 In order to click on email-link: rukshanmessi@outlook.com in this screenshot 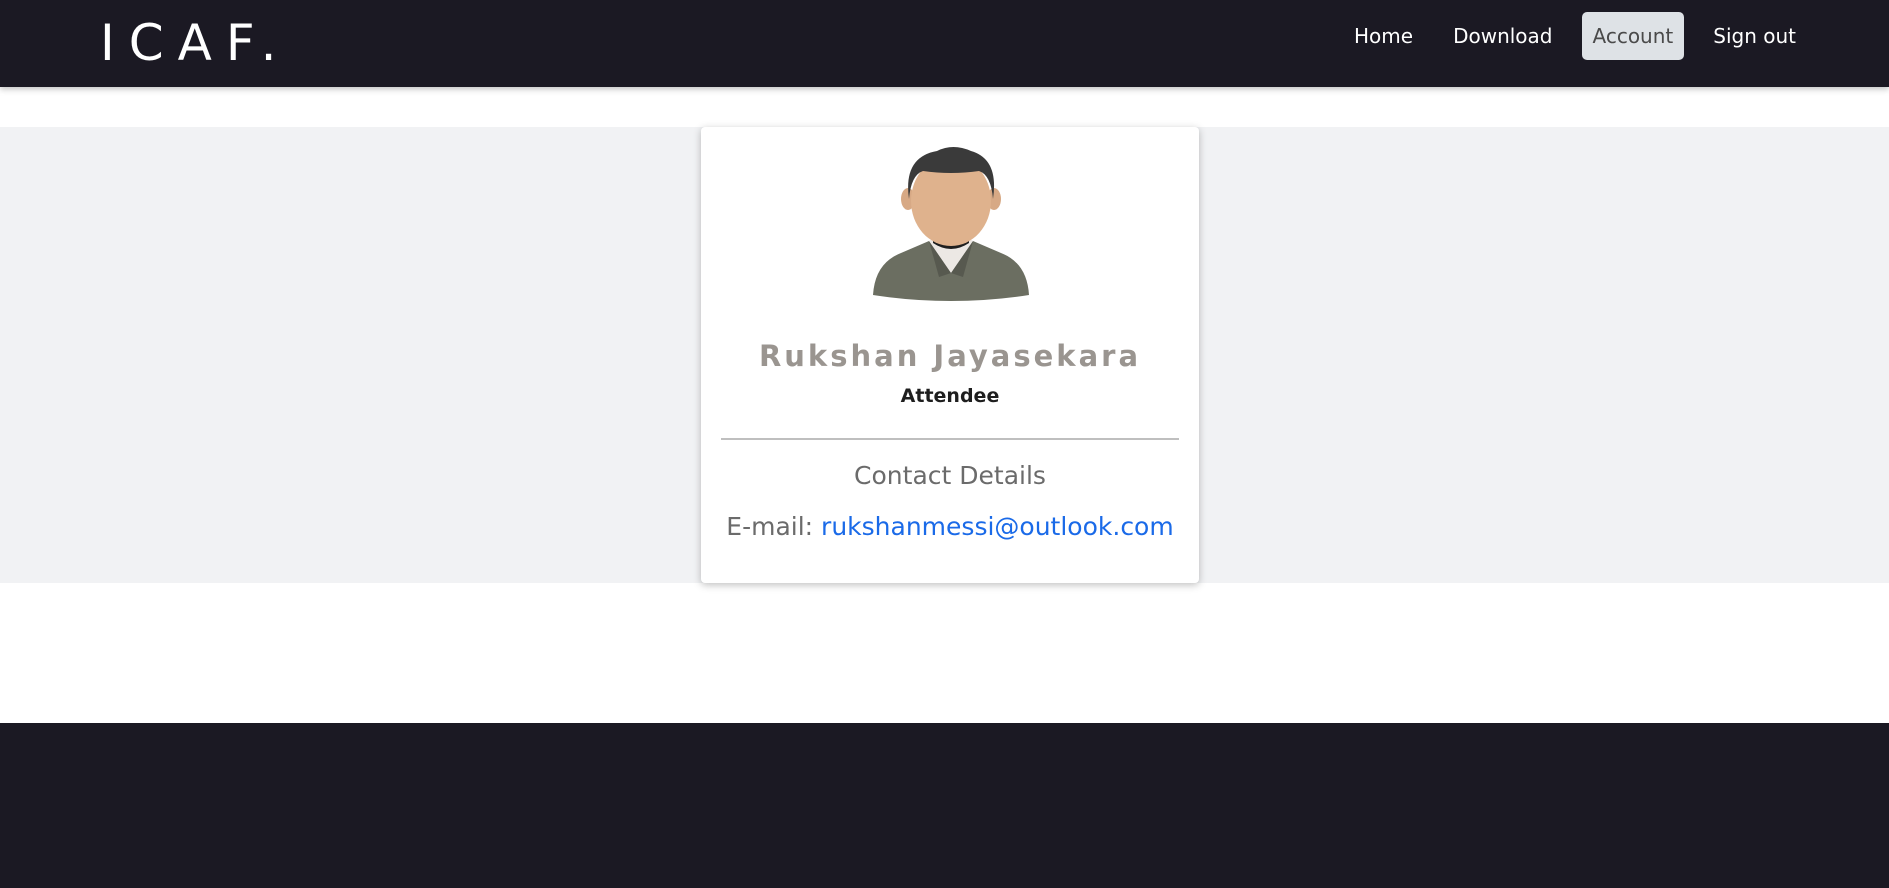, I will do `click(997, 526)`.